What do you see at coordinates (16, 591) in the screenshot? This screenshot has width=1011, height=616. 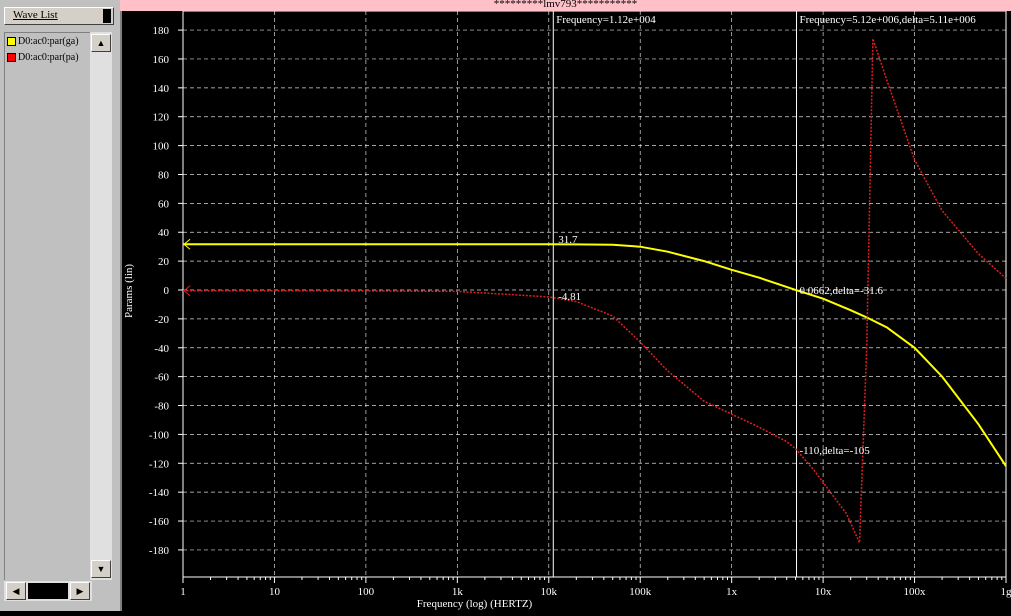 I see `scroll-left-icon: ◀` at bounding box center [16, 591].